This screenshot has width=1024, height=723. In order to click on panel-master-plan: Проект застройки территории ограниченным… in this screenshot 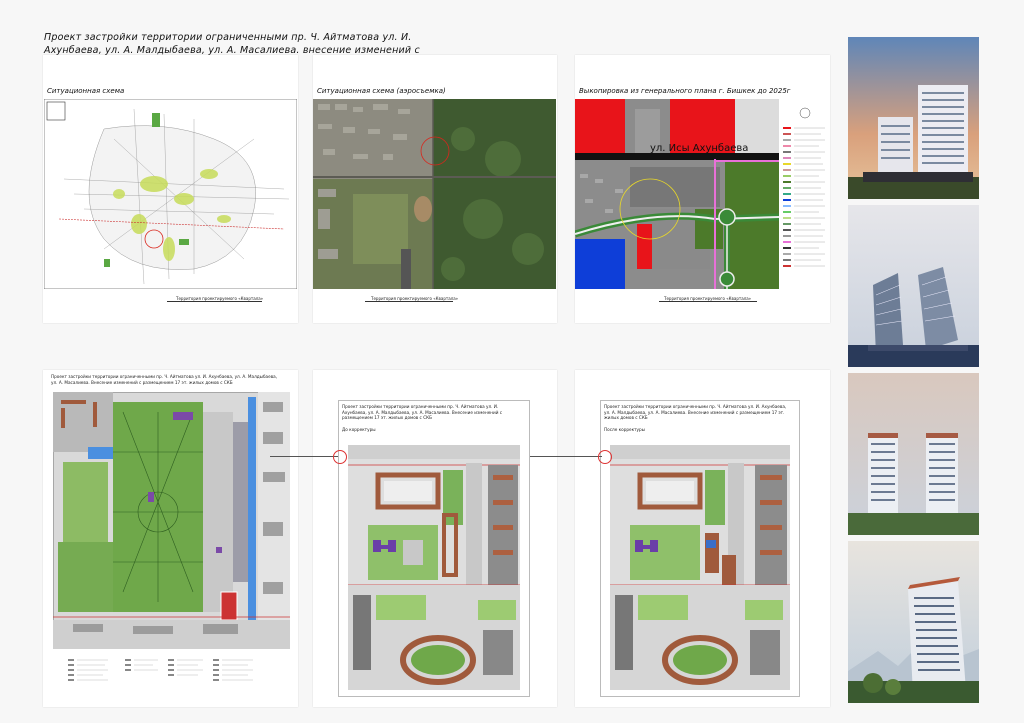, I will do `click(170, 538)`.